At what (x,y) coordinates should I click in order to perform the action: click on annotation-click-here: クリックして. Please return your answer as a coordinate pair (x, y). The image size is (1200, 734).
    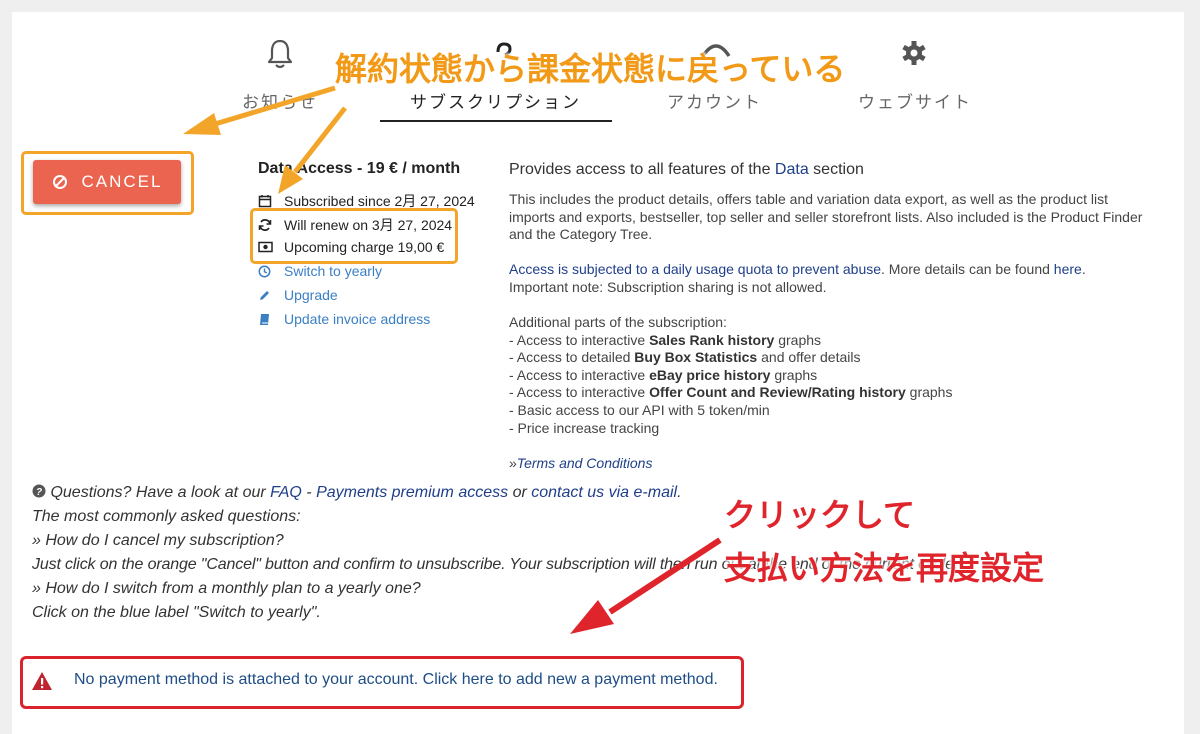
    Looking at the image, I should click on (820, 515).